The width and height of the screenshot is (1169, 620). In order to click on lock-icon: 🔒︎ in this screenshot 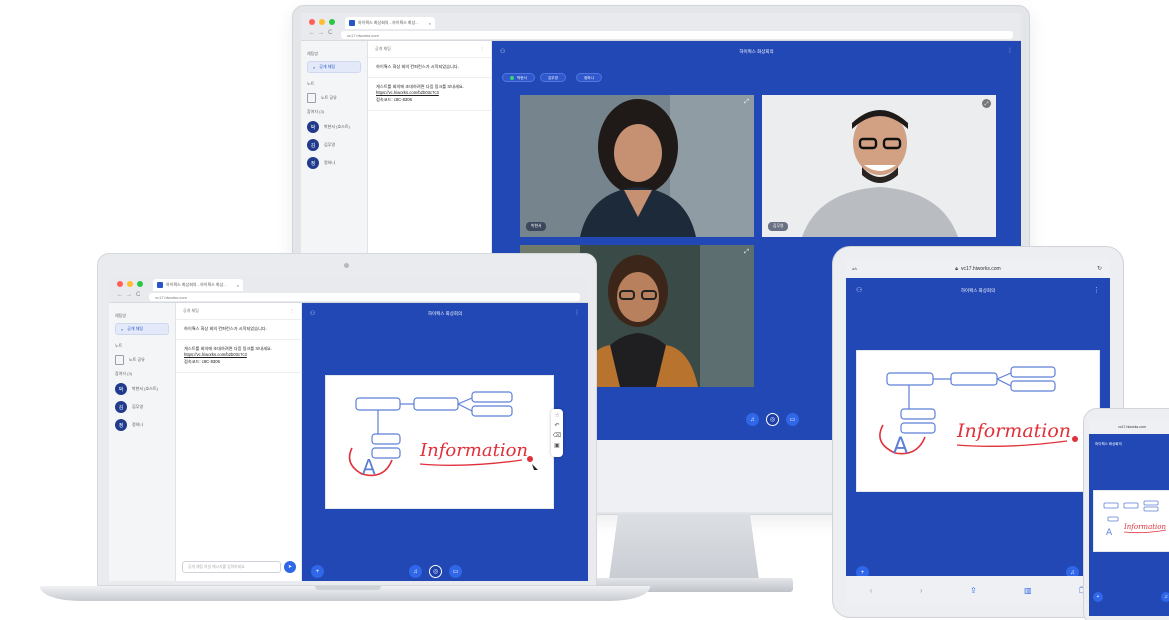, I will do `click(956, 269)`.